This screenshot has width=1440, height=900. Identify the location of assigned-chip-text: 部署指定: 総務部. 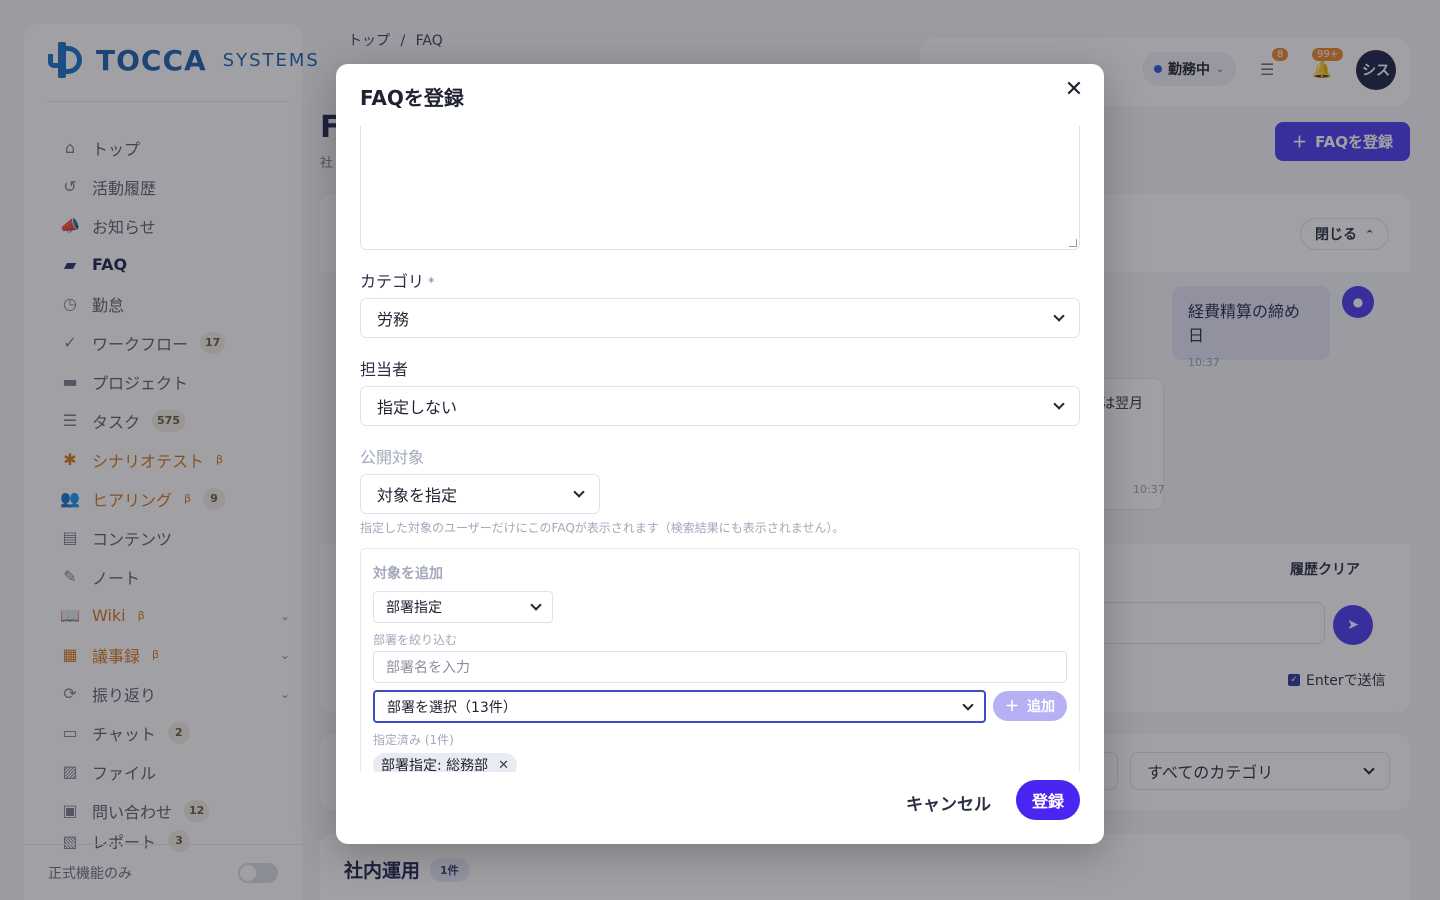
(435, 765).